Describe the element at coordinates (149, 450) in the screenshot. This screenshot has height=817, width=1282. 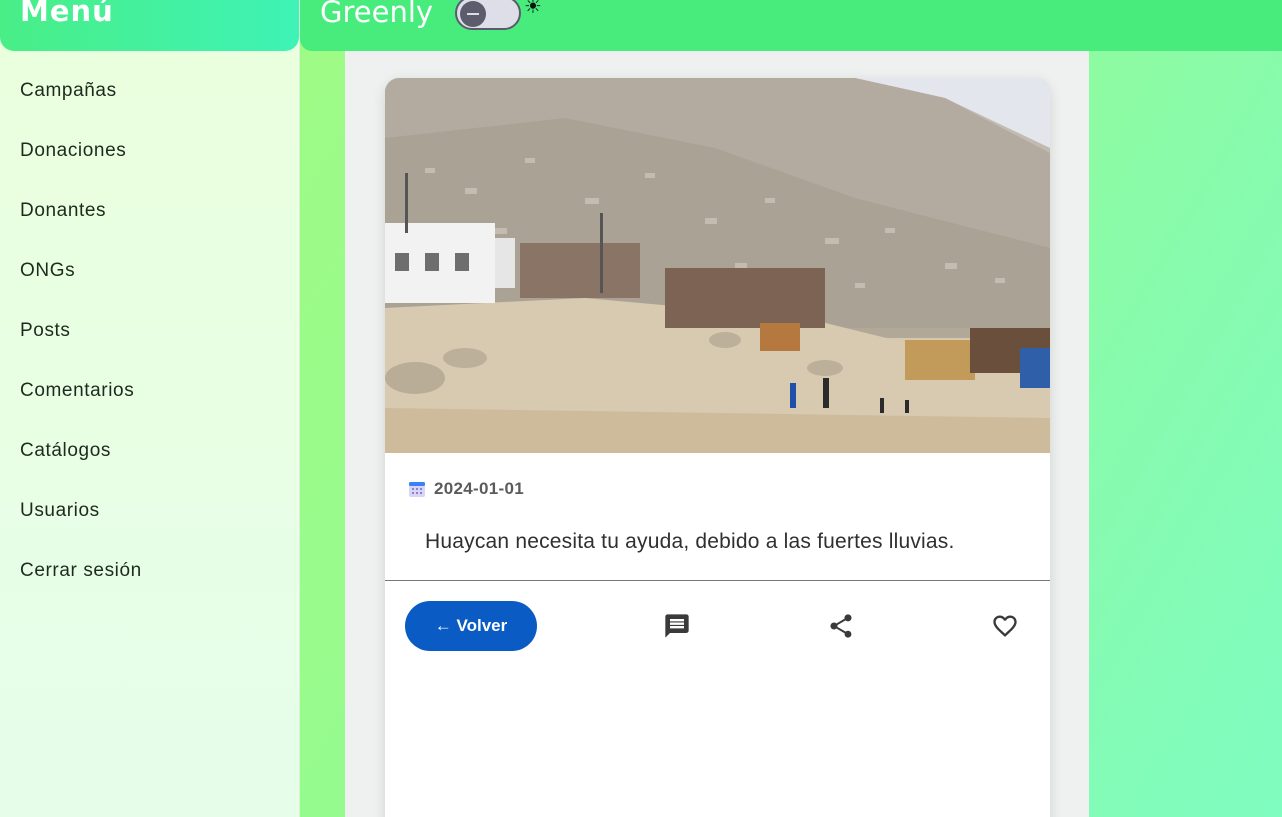
I see `sidebar-item-catalogos: Catálogos` at that location.